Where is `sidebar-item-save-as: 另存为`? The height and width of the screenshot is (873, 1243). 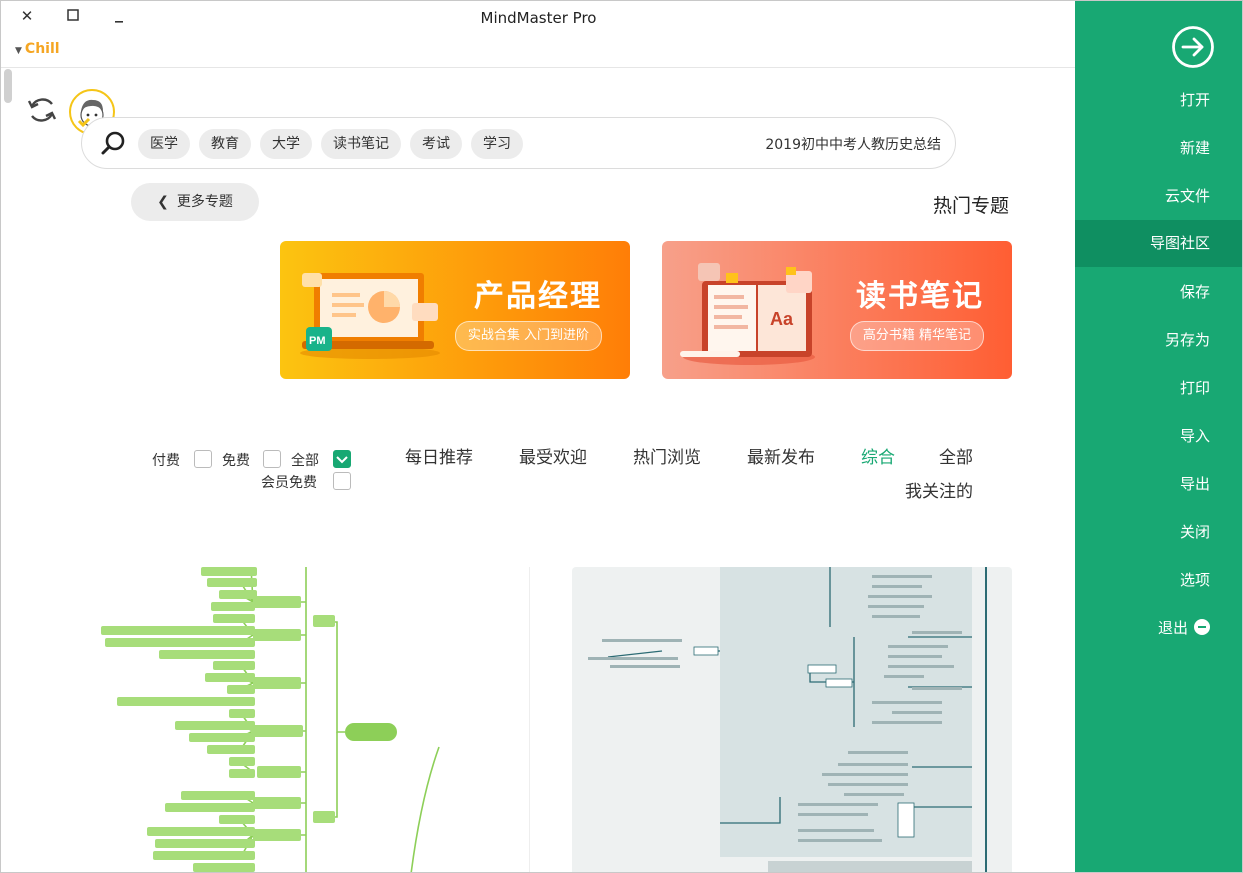 sidebar-item-save-as: 另存为 is located at coordinates (1158, 340).